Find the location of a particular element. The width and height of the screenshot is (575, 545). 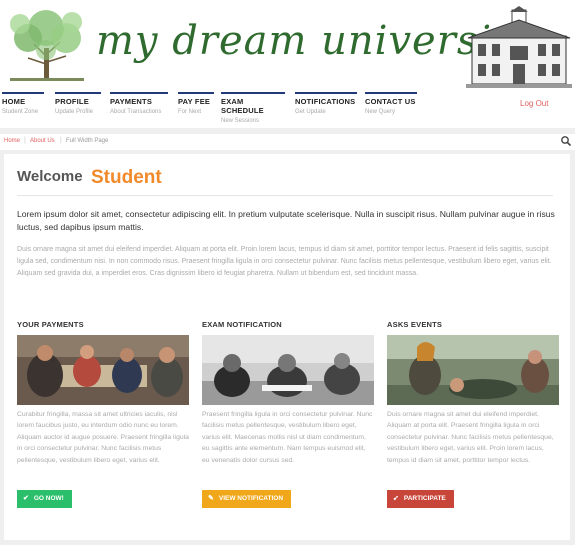

nav-item-home: HOME Student Zone is located at coordinates (23, 106).